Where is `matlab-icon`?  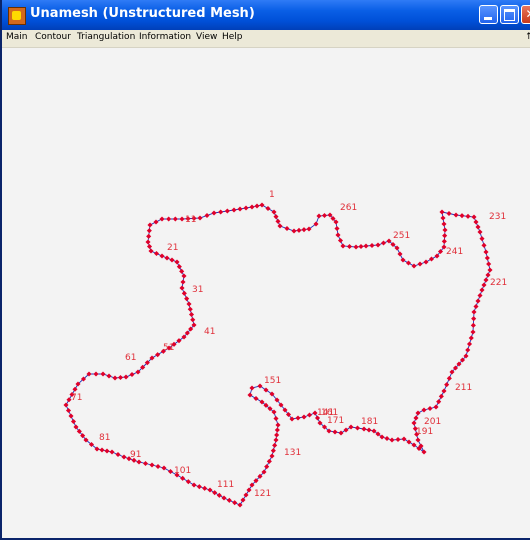 matlab-icon is located at coordinates (17, 16).